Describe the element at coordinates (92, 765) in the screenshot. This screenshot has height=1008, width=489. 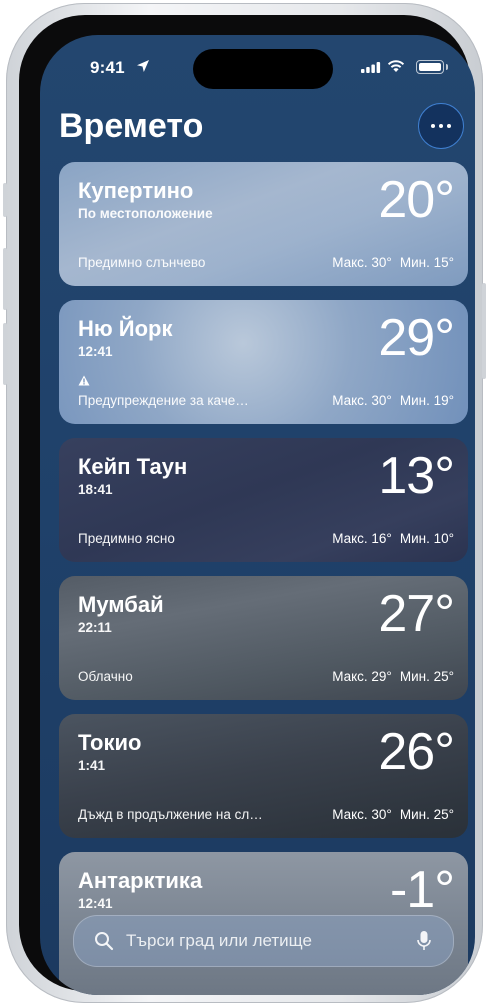
I see `city-subtitle: 1:41` at that location.